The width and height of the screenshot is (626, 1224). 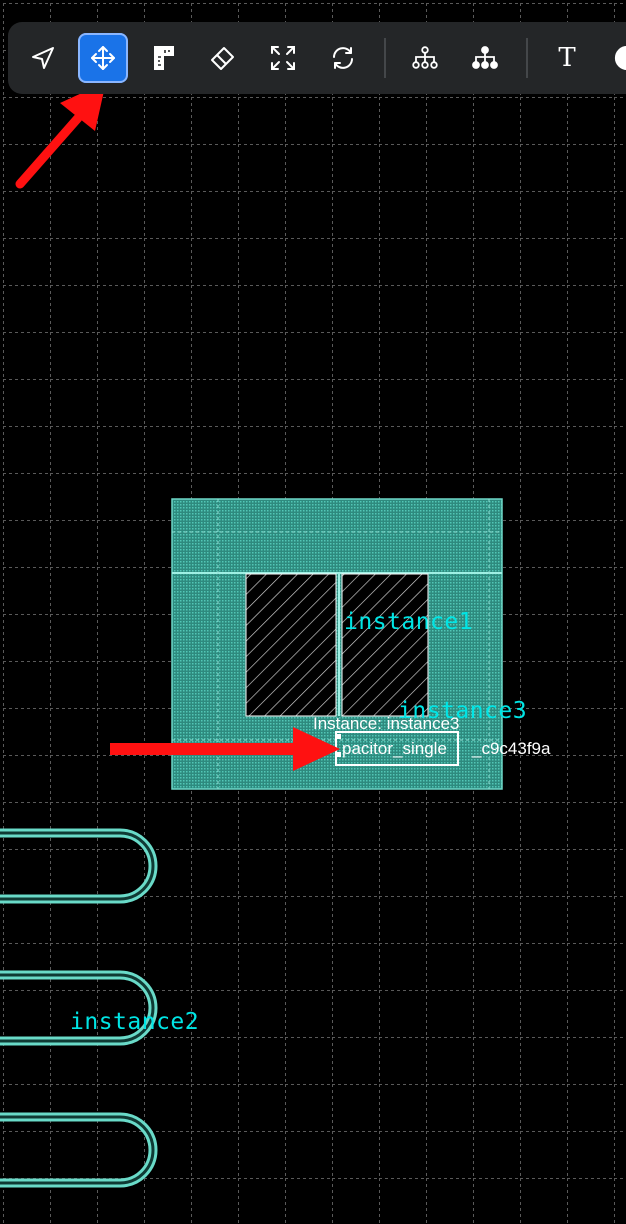 I want to click on hierarchy-tree-filled-icon, so click(x=485, y=57).